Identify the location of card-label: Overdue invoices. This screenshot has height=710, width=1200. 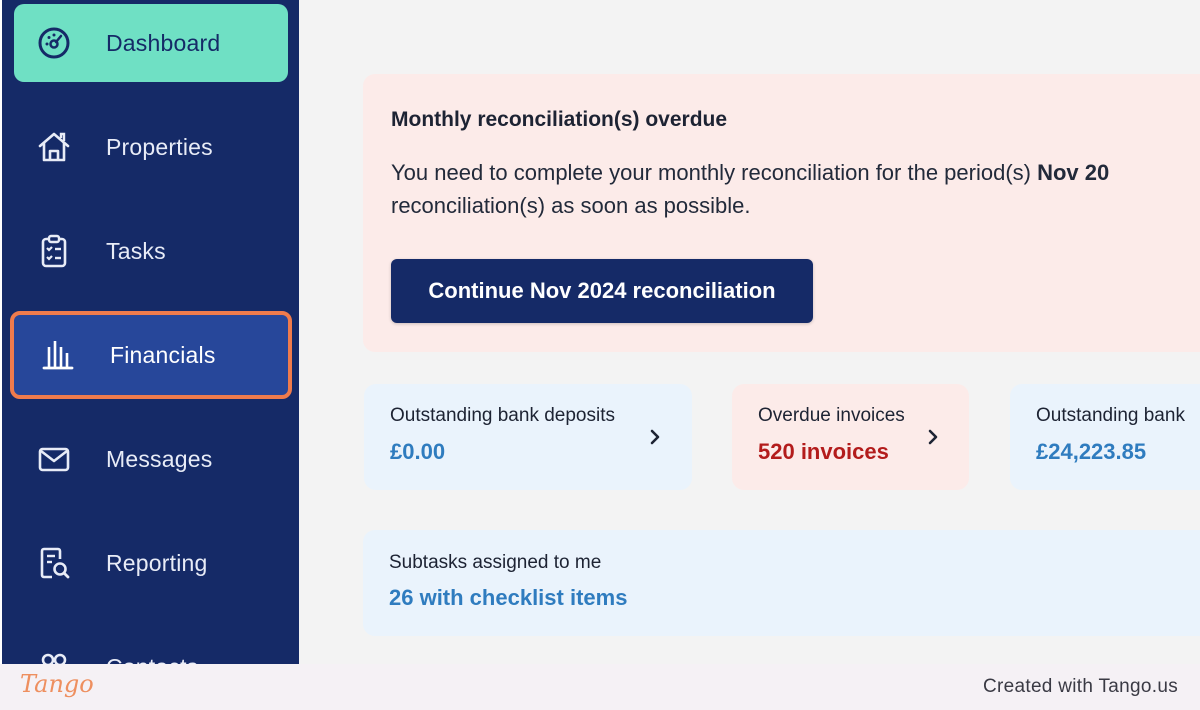
(831, 415).